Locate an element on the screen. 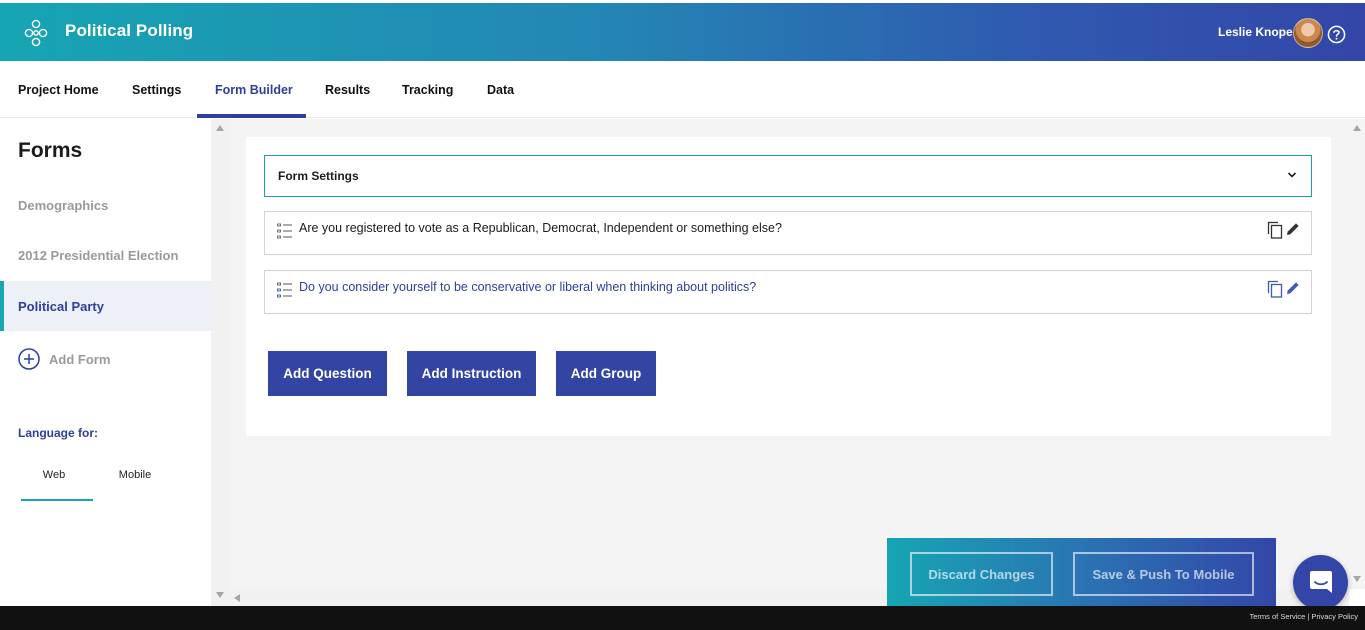 The image size is (1365, 630). save-push-mobile-button: Save & Push To Mobile is located at coordinates (1163, 574).